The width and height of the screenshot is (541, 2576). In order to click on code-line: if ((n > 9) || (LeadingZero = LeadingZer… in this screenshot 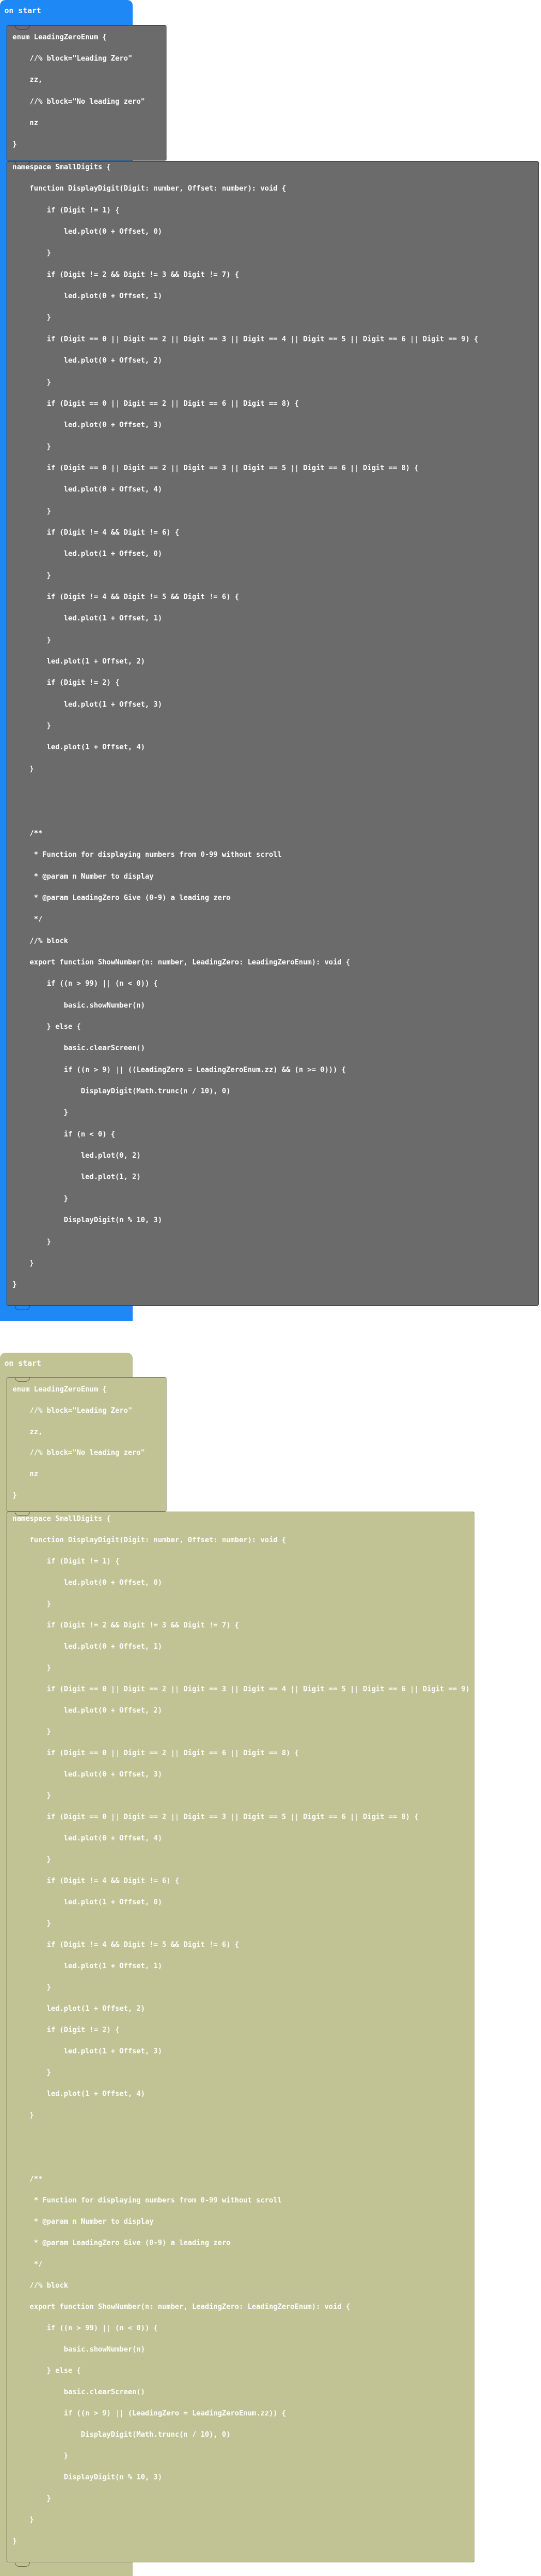, I will do `click(149, 2413)`.